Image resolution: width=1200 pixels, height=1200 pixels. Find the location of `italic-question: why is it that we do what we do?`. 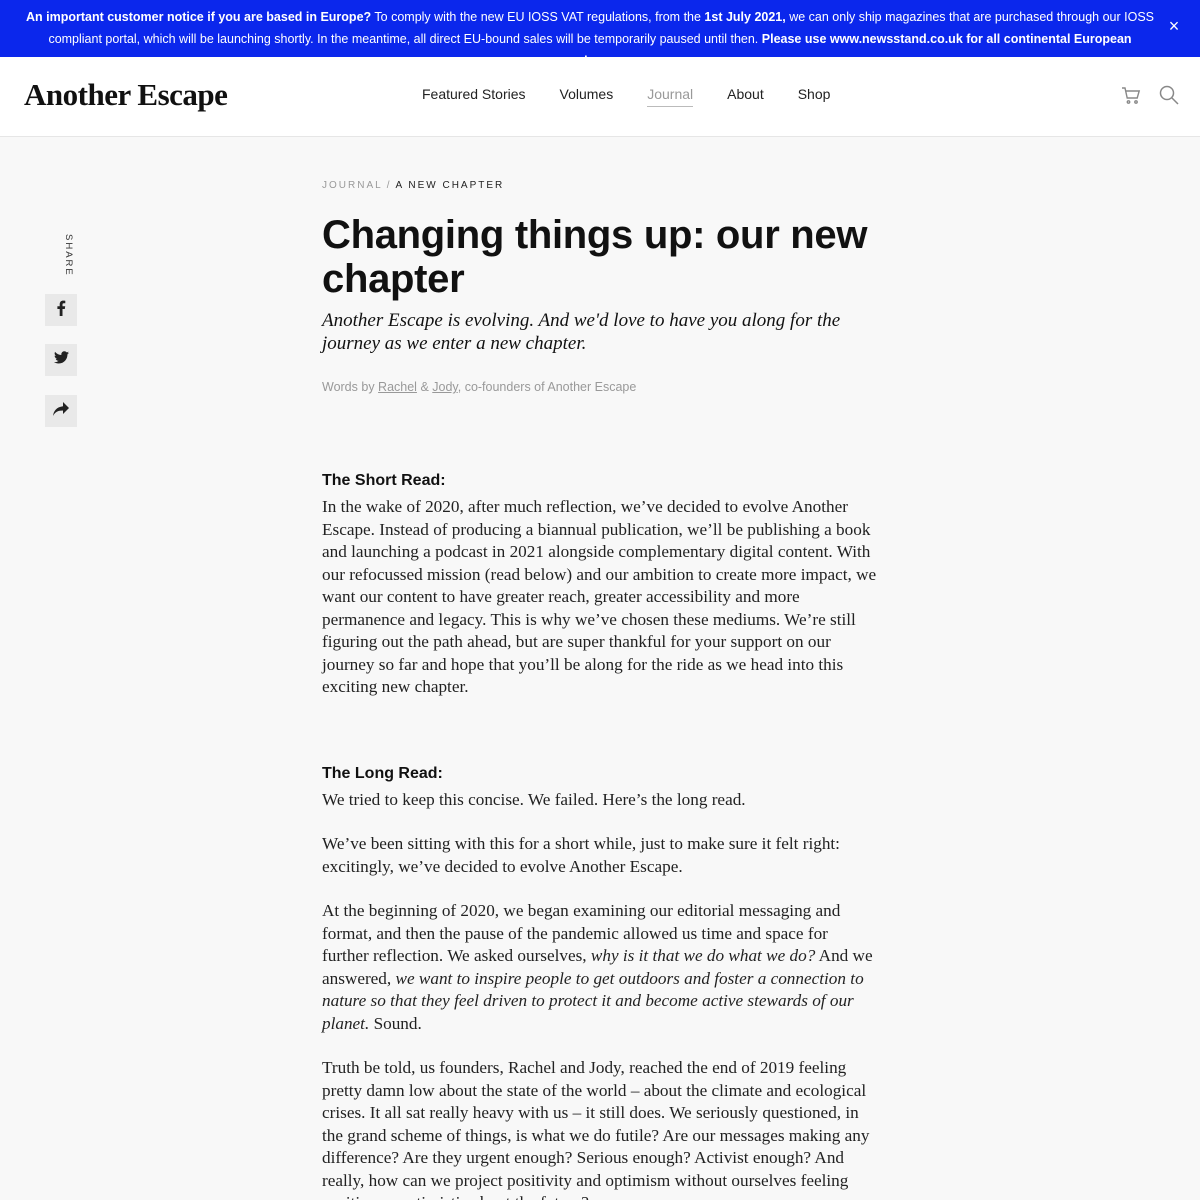

italic-question: why is it that we do what we do? is located at coordinates (703, 955).